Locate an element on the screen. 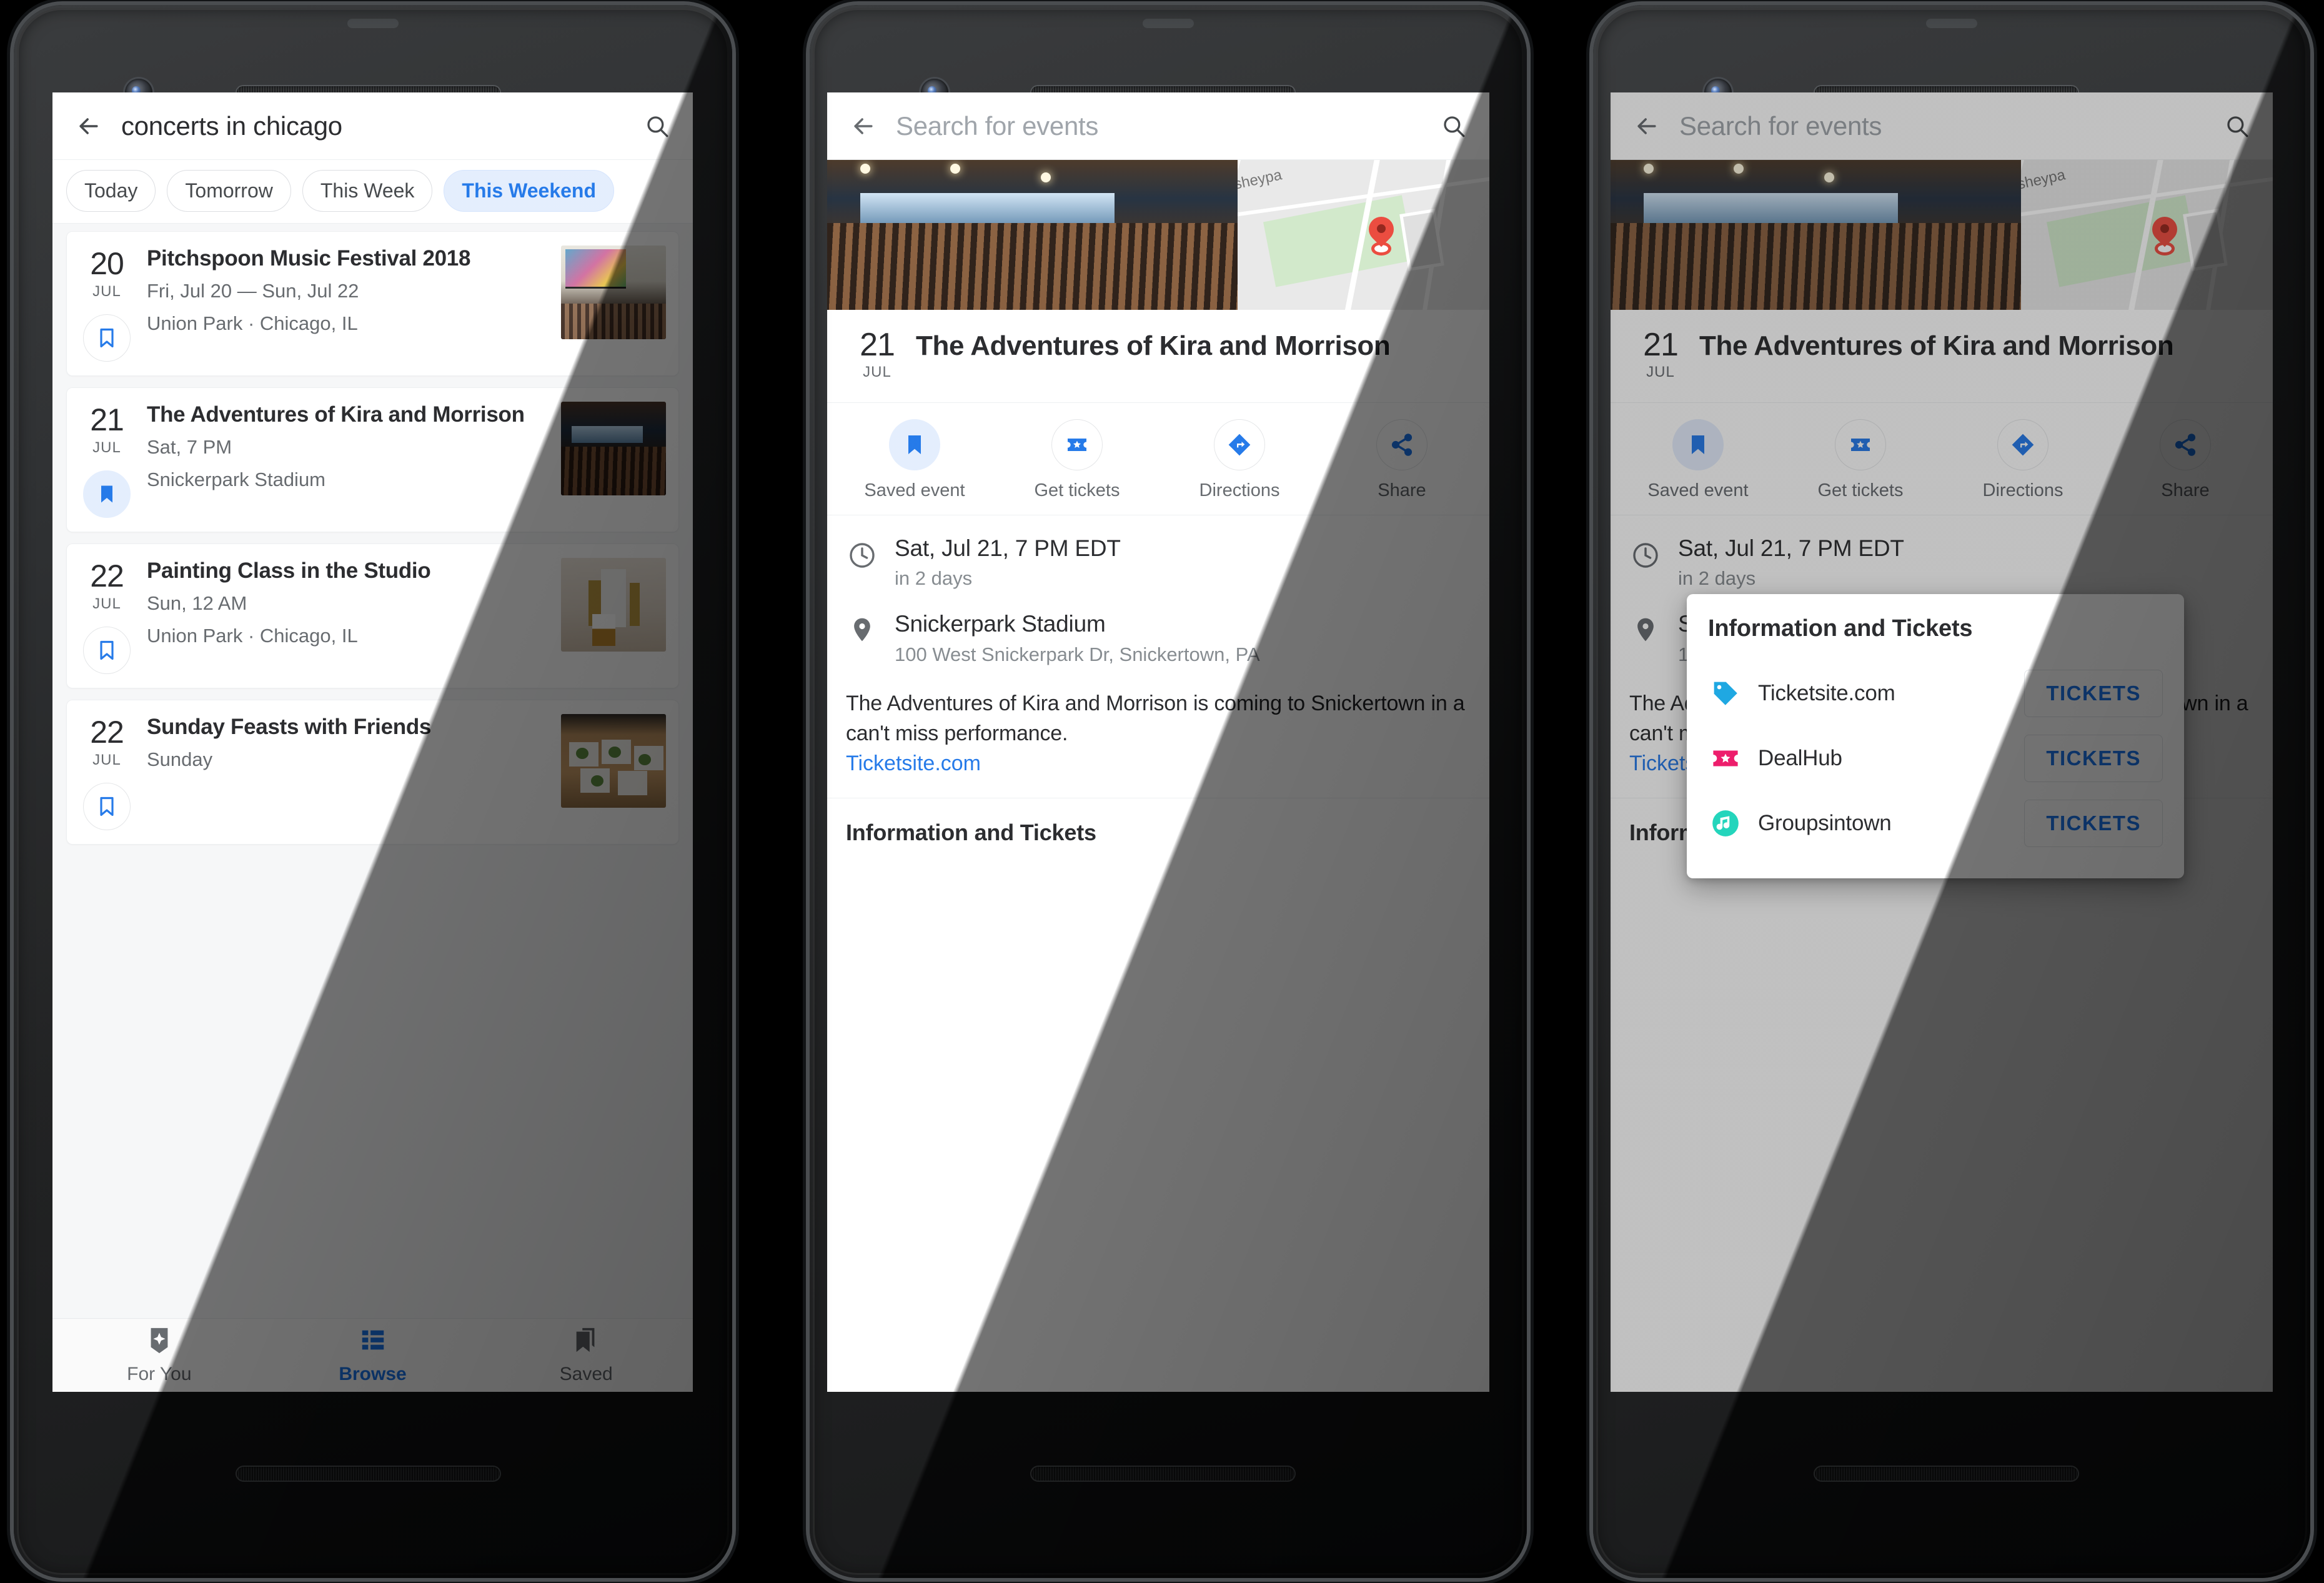  nav-tab-for-you: For You is located at coordinates (159, 1356).